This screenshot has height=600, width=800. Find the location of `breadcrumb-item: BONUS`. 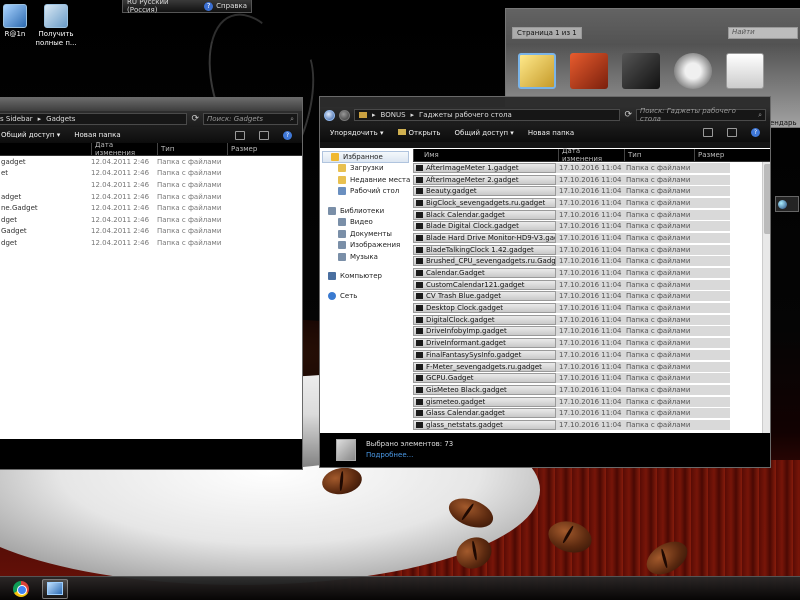

breadcrumb-item: BONUS is located at coordinates (393, 115).